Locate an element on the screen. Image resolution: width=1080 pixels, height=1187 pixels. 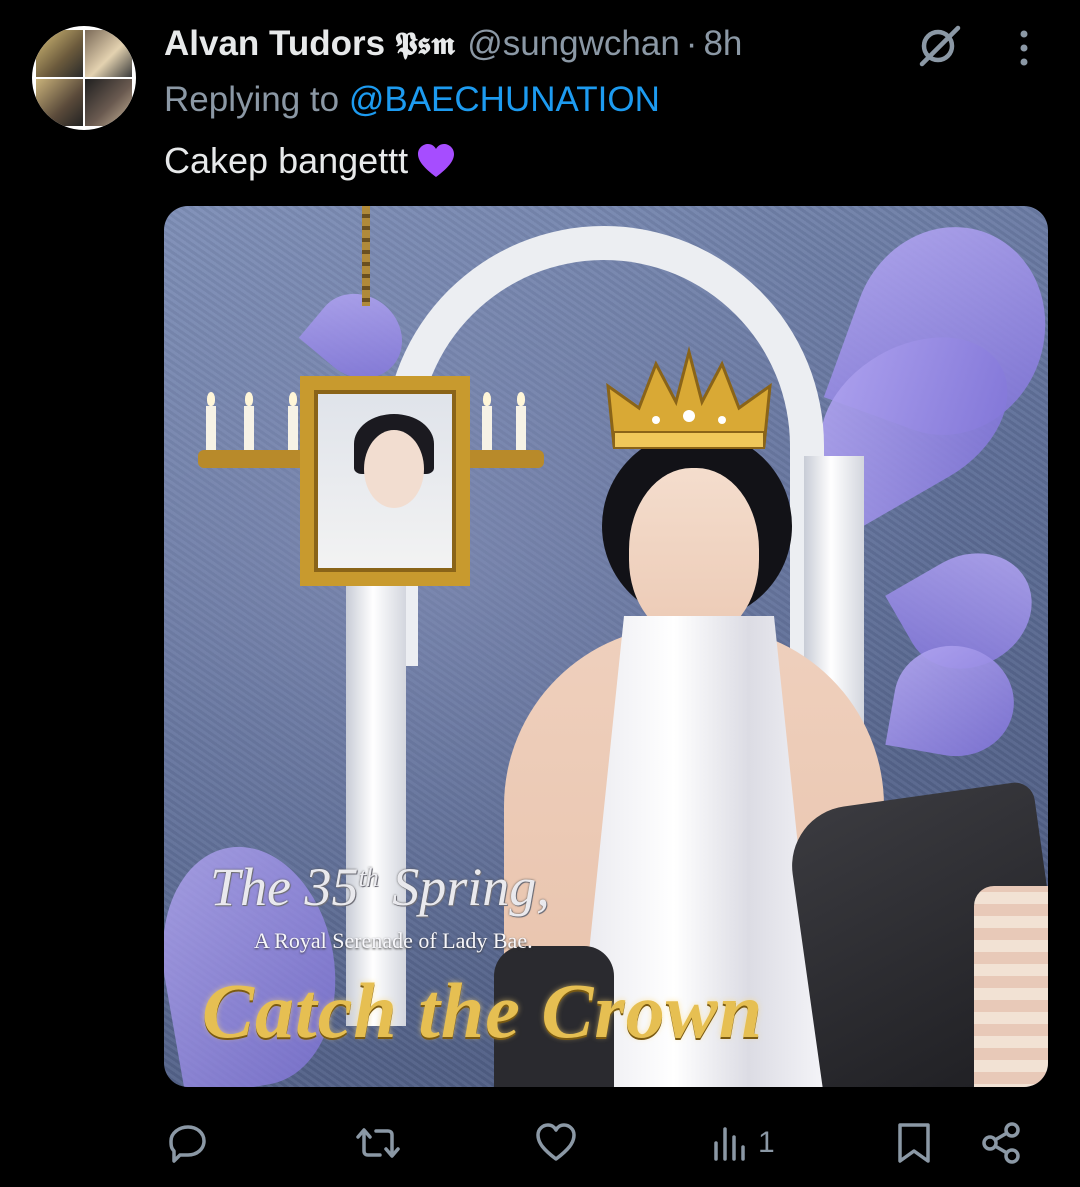
user-handle: @sungwchan is located at coordinates (573, 44).